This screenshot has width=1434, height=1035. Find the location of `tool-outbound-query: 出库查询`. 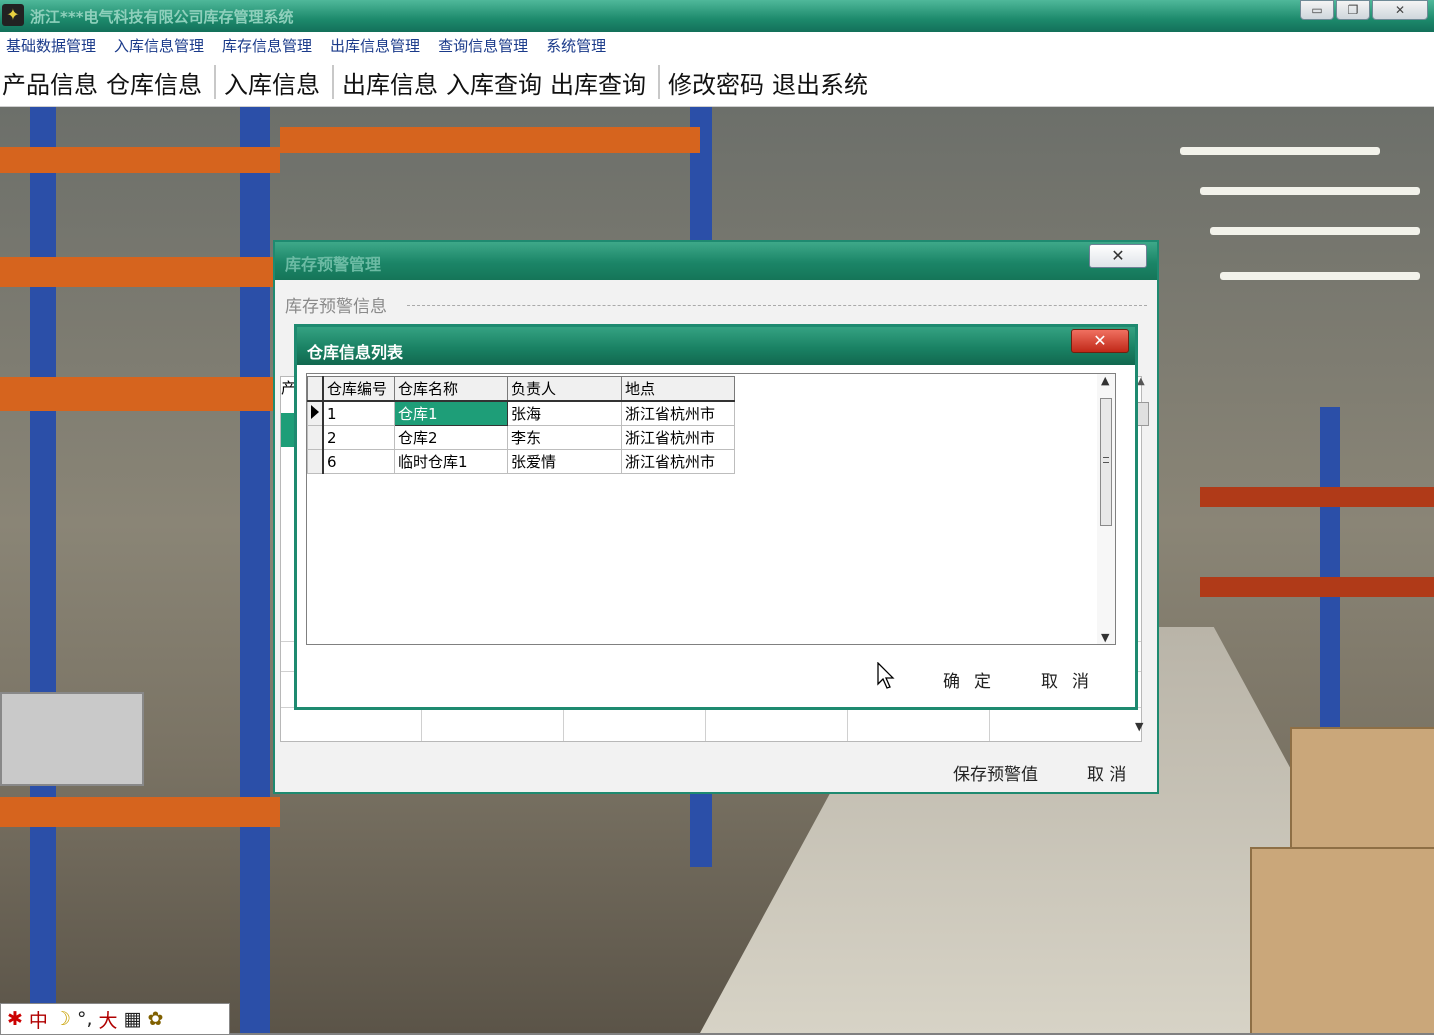

tool-outbound-query: 出库查询 is located at coordinates (600, 82).